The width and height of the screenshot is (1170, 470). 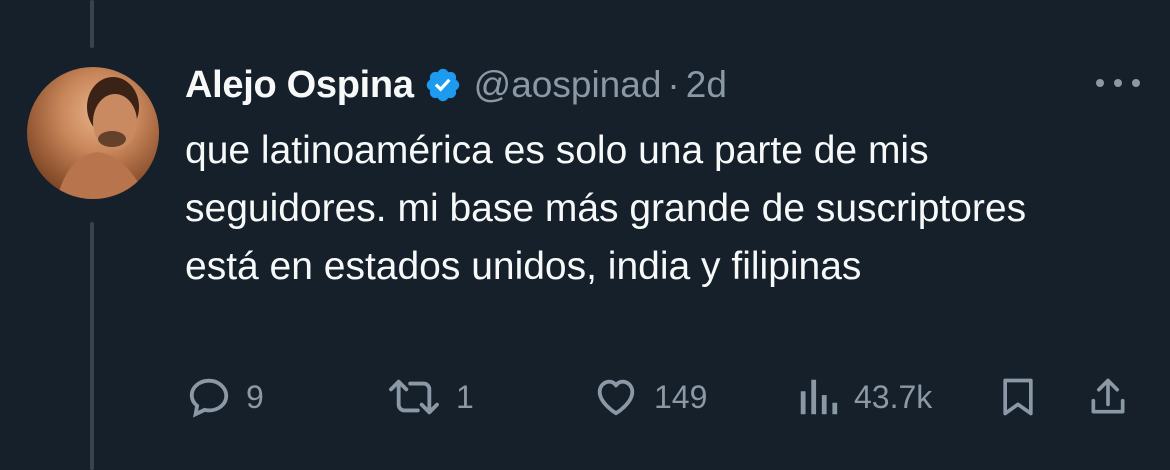 I want to click on reply-button: 9, so click(x=225, y=397).